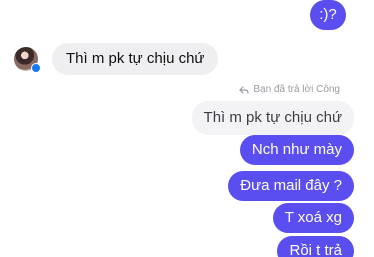 The height and width of the screenshot is (257, 374). I want to click on message-text: :)?, so click(328, 14).